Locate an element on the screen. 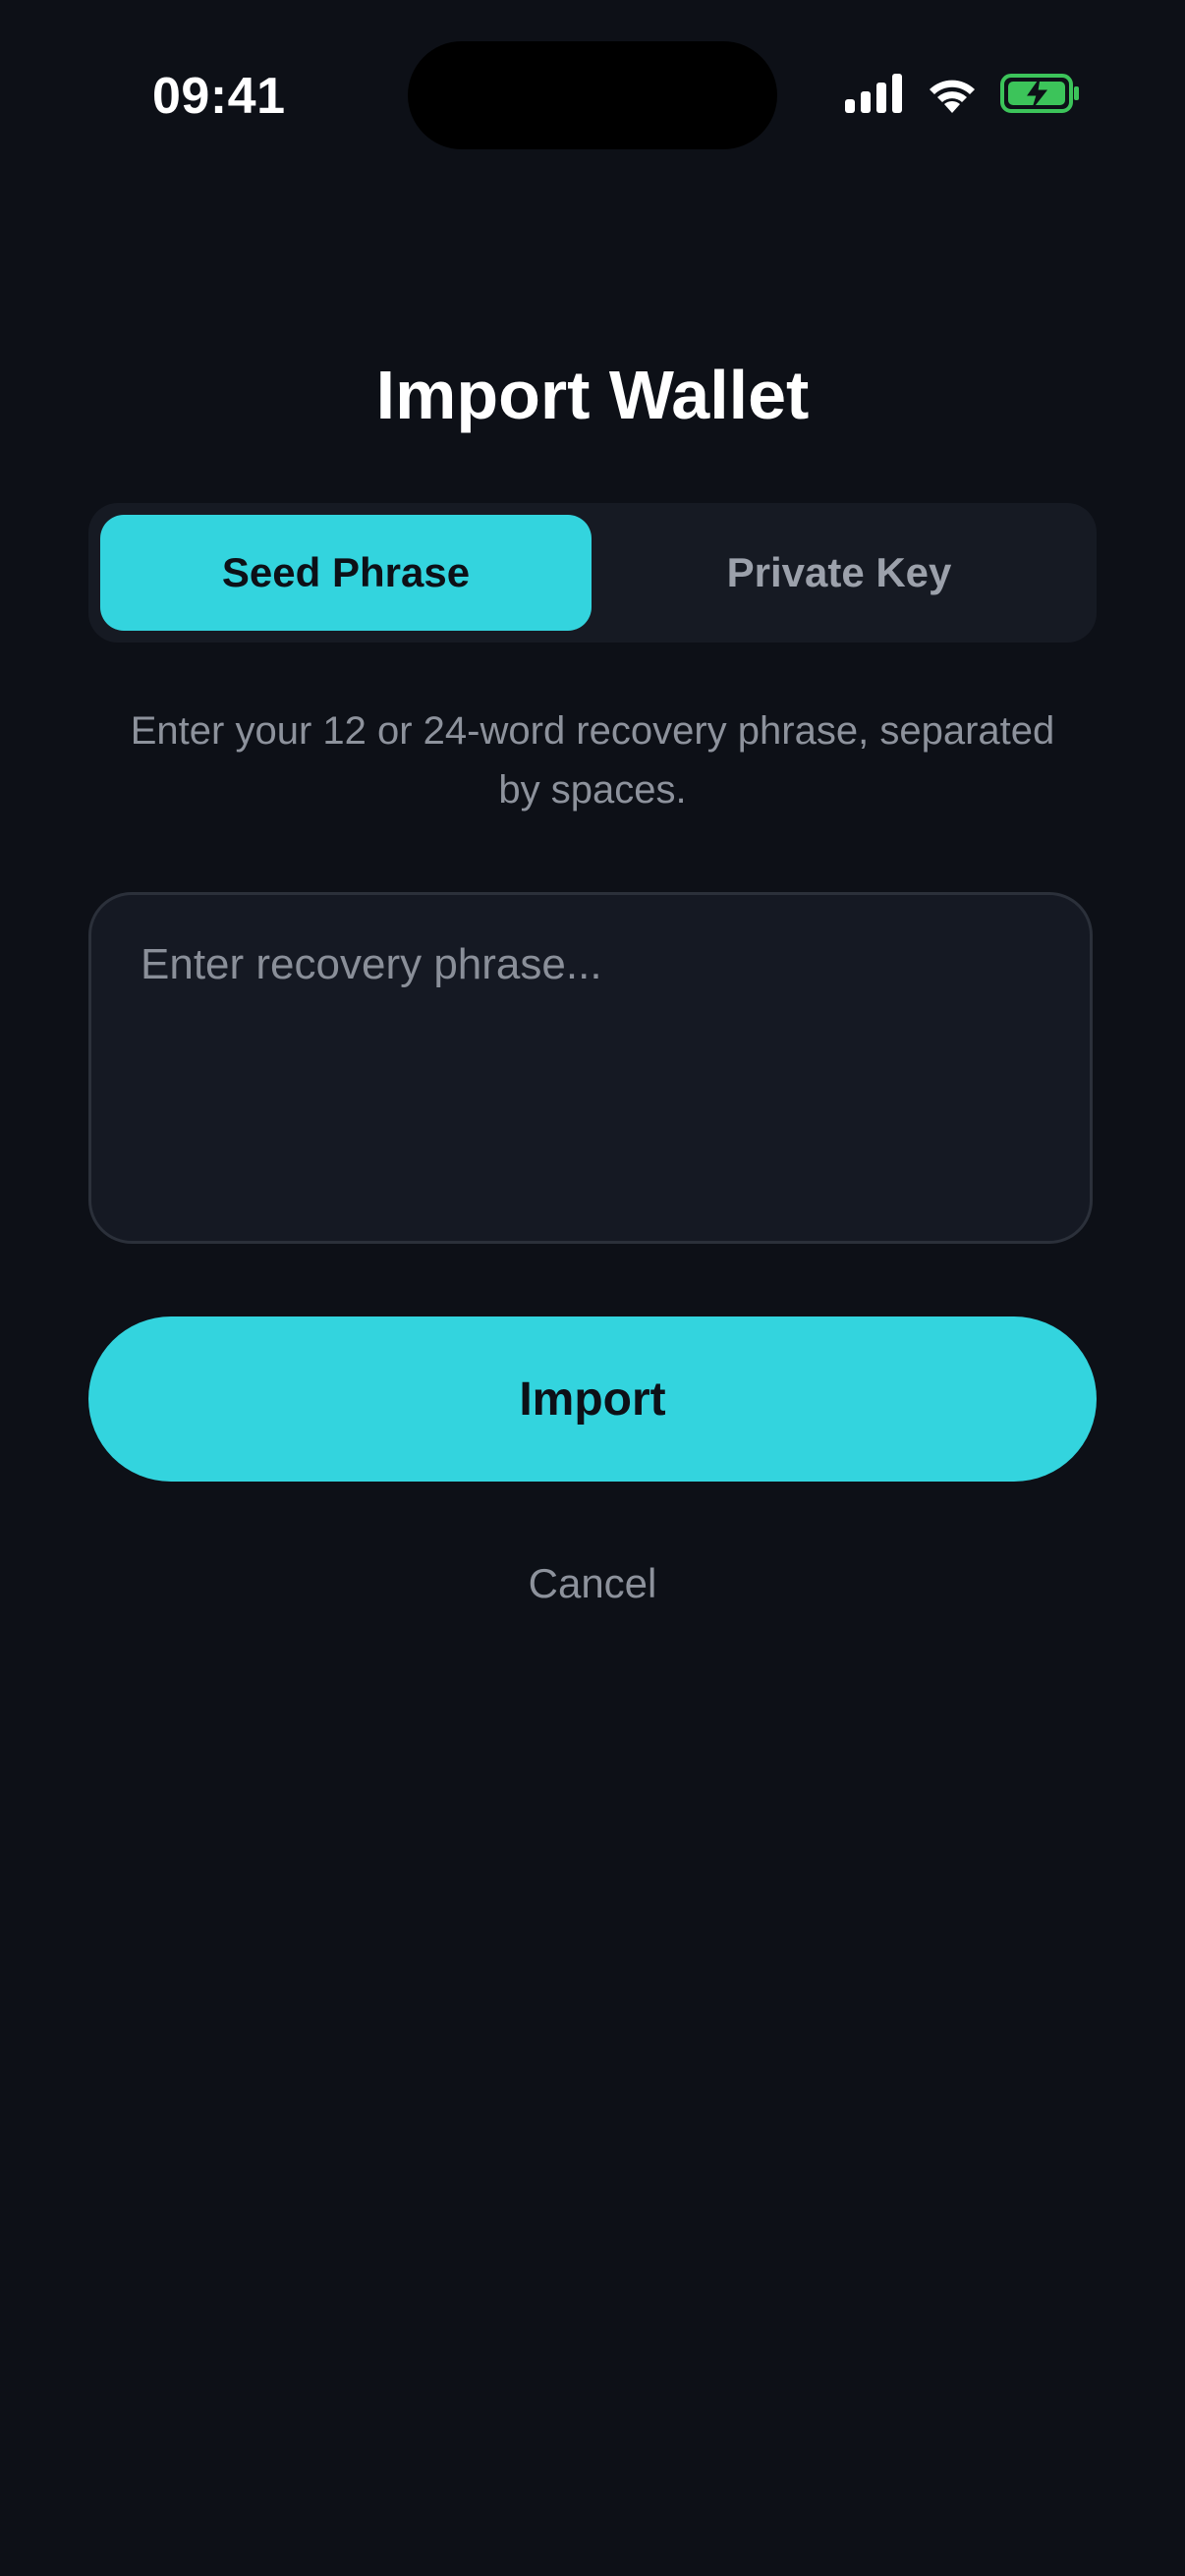 The height and width of the screenshot is (2576, 1185). battery-charging-icon is located at coordinates (1041, 96).